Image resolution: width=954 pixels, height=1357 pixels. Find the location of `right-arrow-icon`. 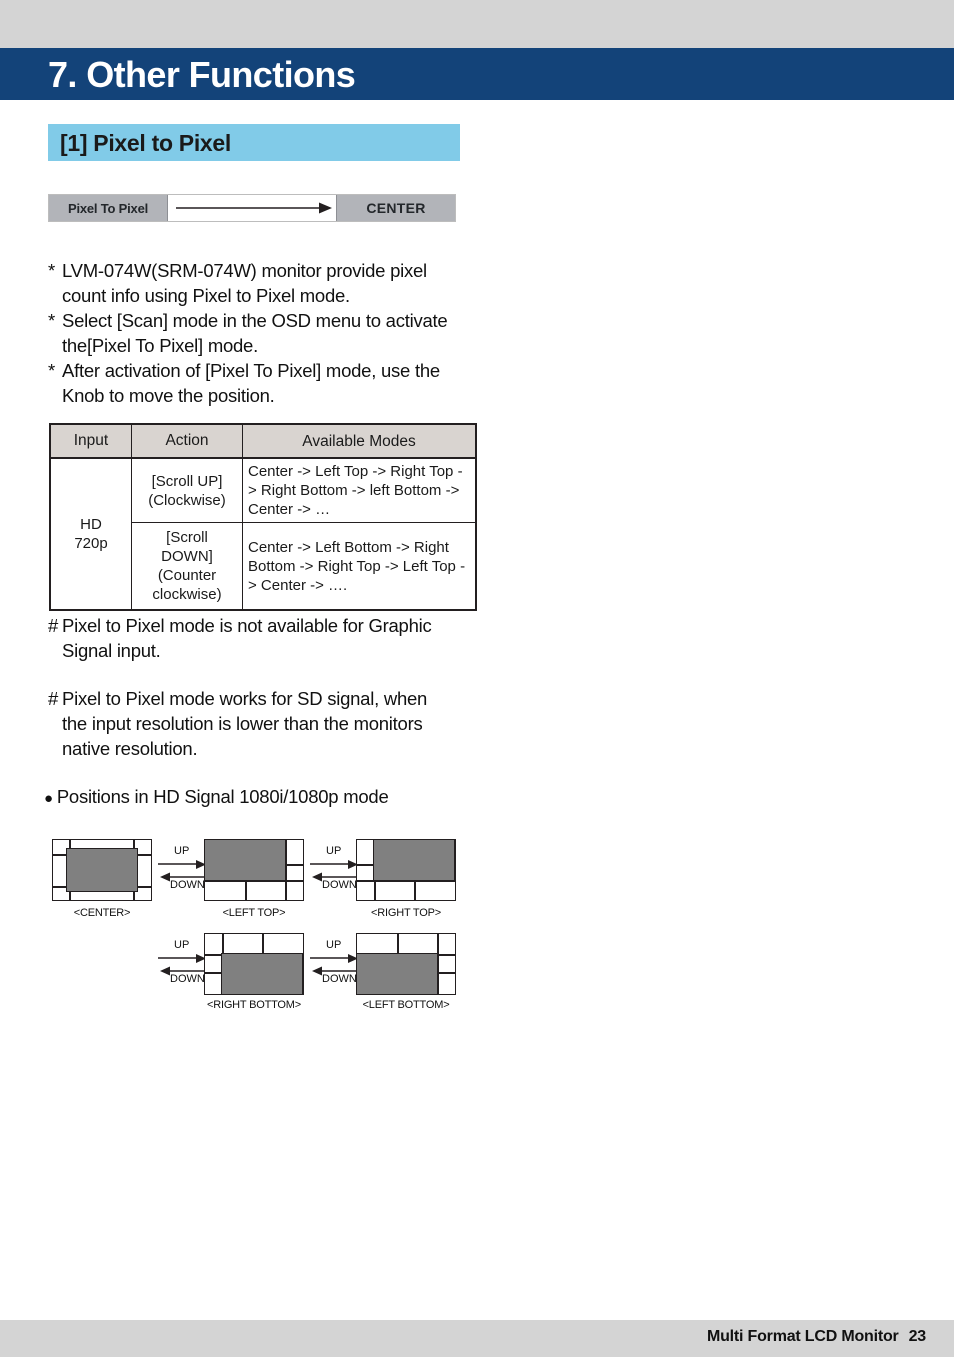

right-arrow-icon is located at coordinates (254, 208).